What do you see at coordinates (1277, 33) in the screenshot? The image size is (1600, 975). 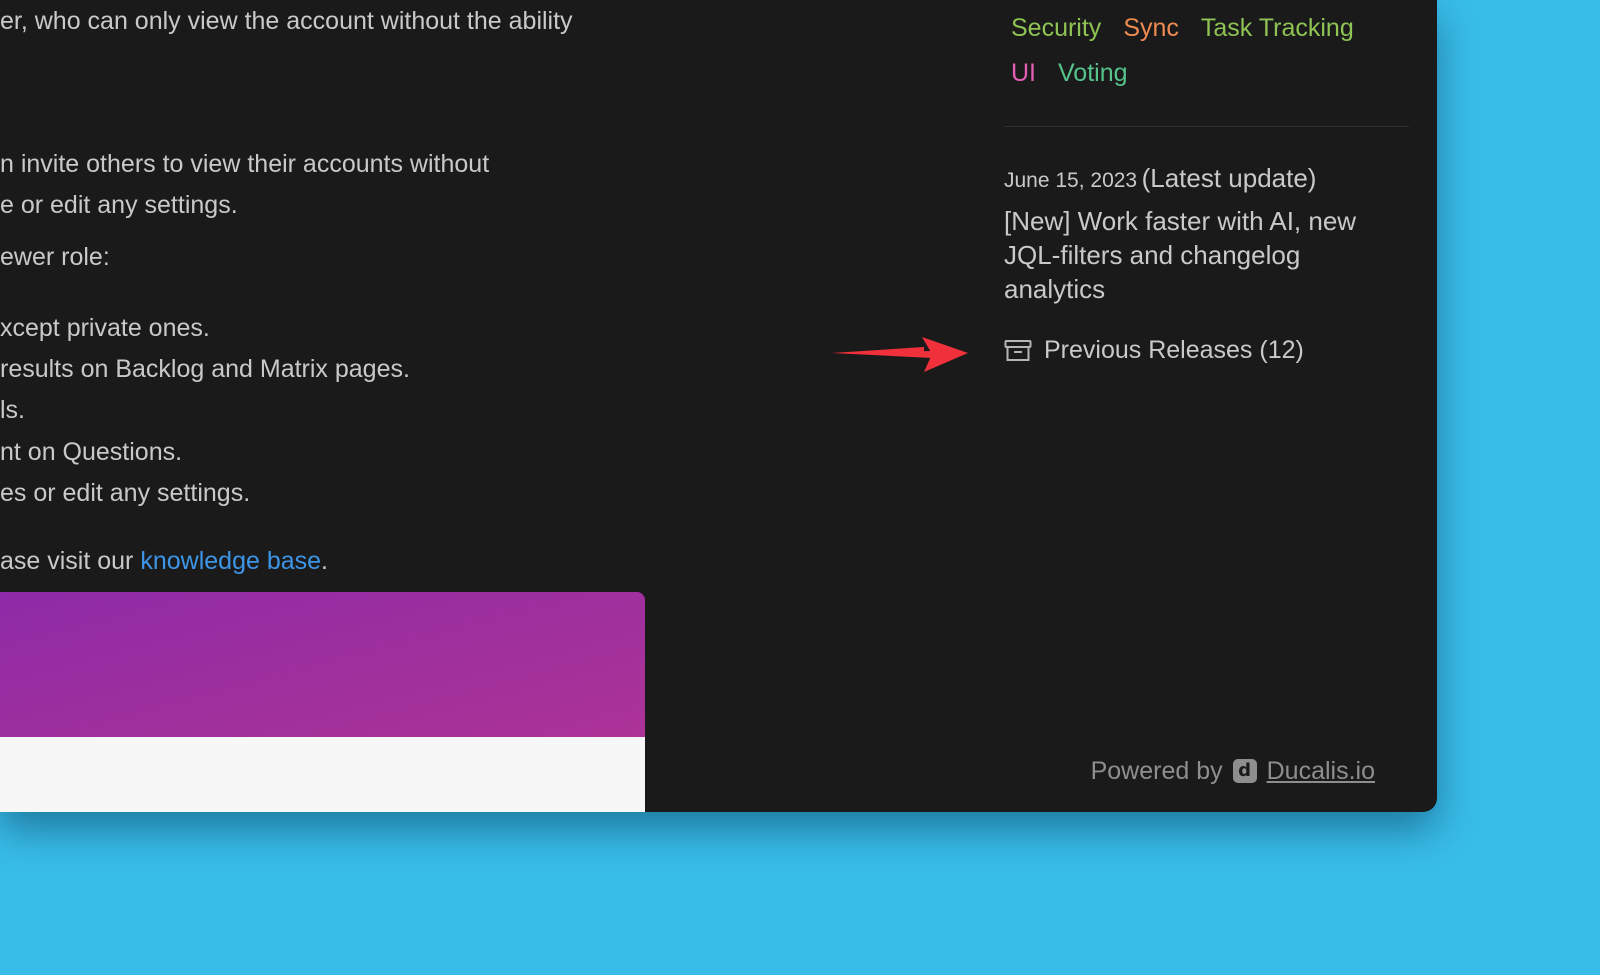 I see `tag-task-tracking: Task Tracking` at bounding box center [1277, 33].